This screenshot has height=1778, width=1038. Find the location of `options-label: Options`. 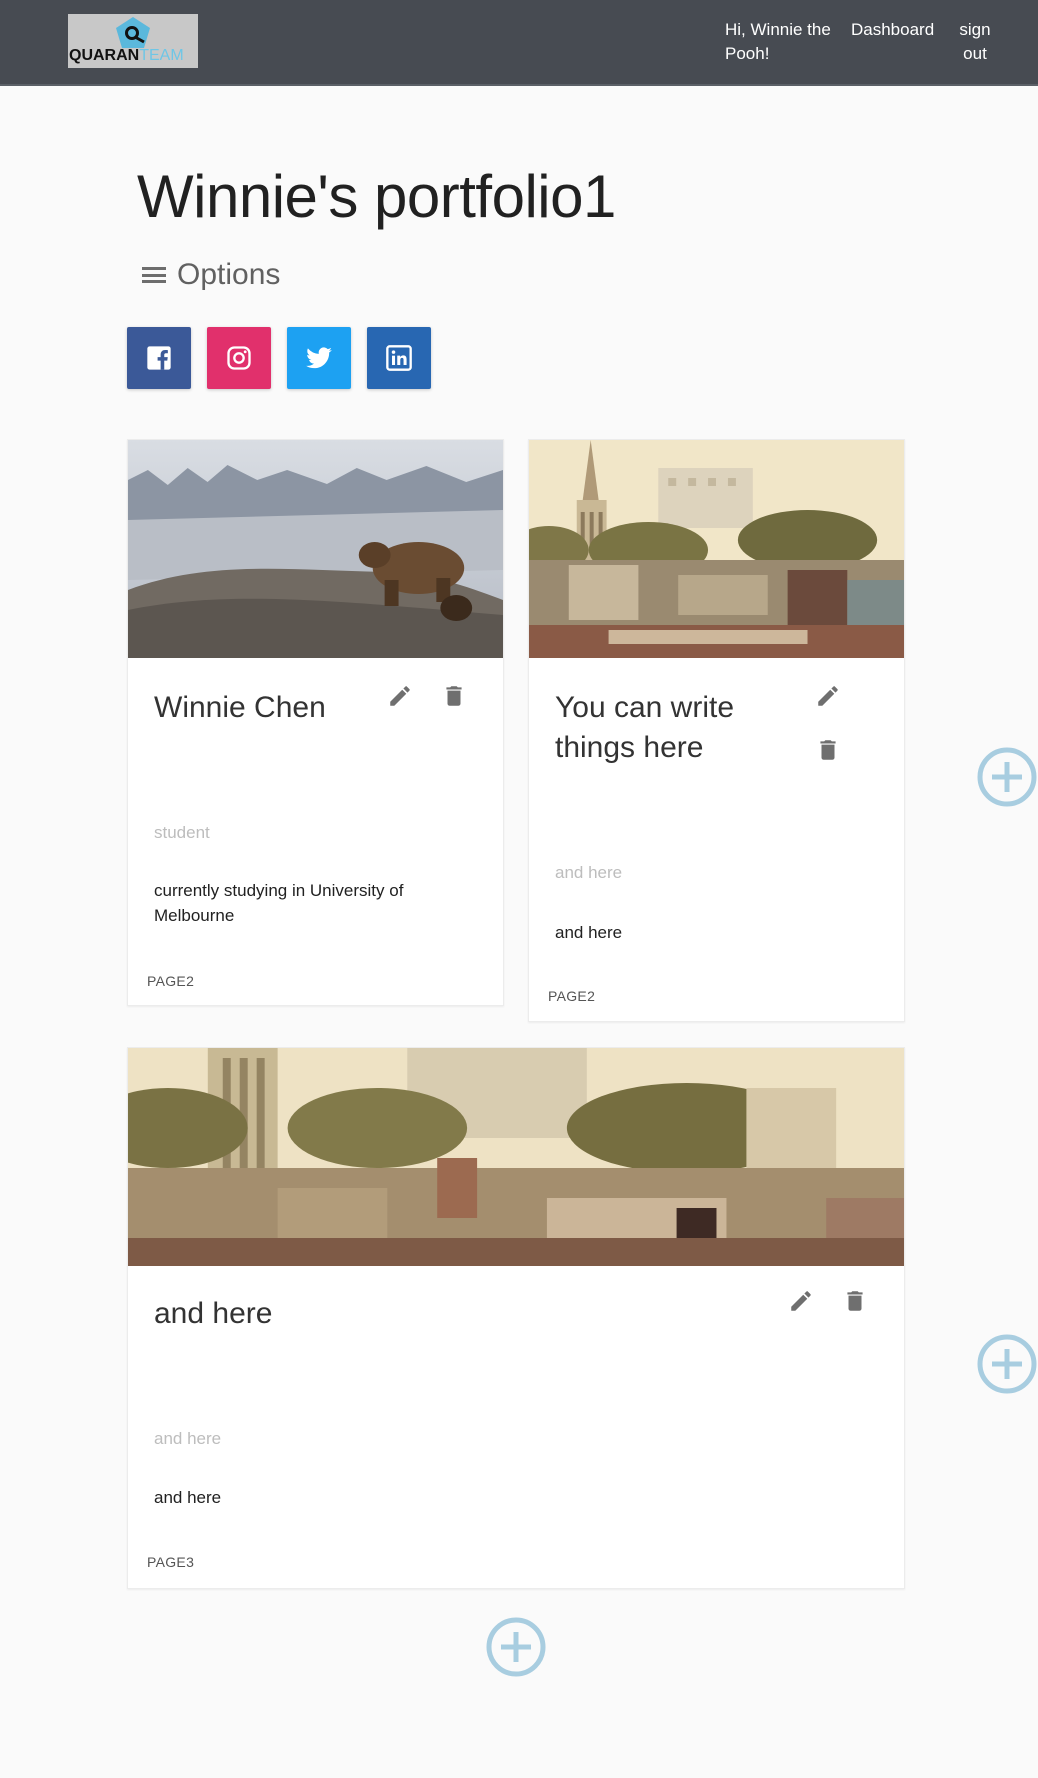

options-label: Options is located at coordinates (229, 274).